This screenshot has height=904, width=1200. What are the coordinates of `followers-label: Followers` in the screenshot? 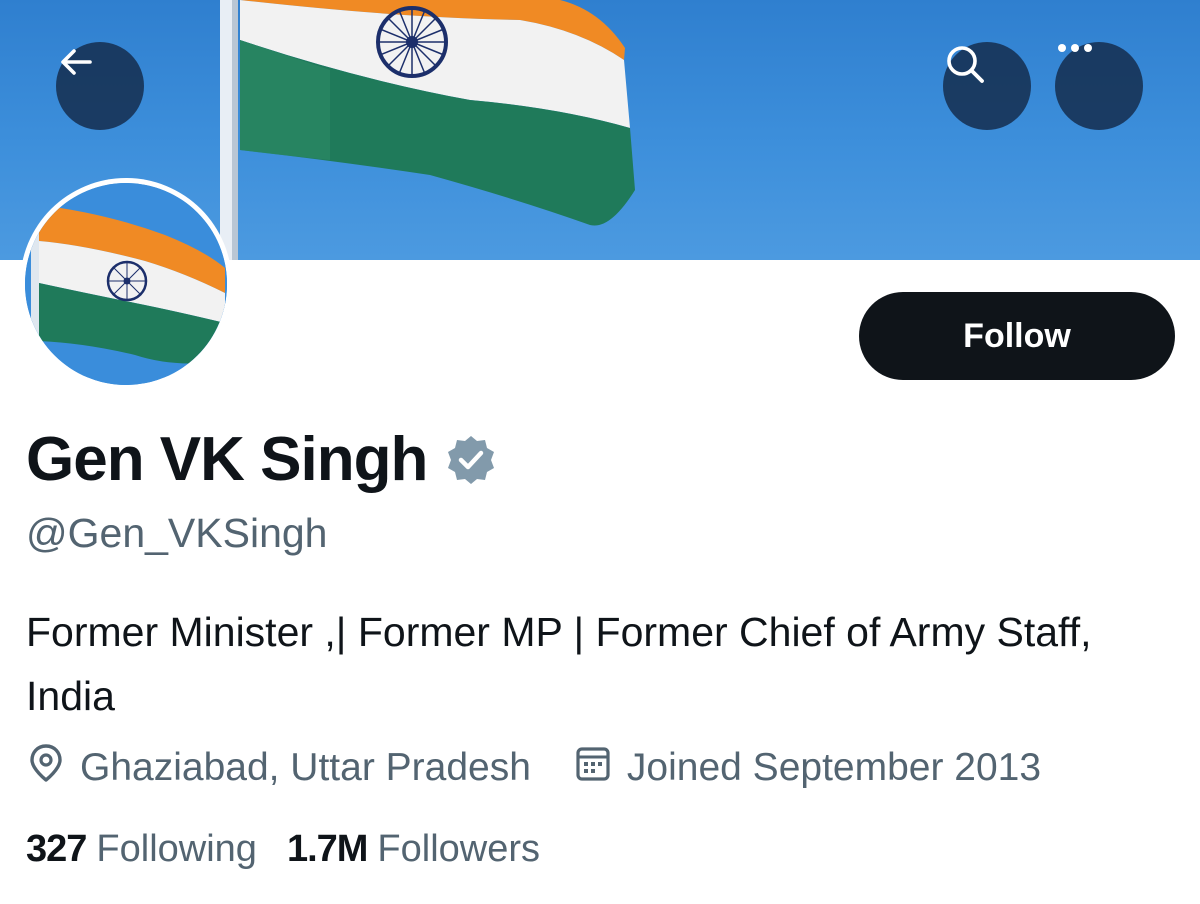 It's located at (459, 849).